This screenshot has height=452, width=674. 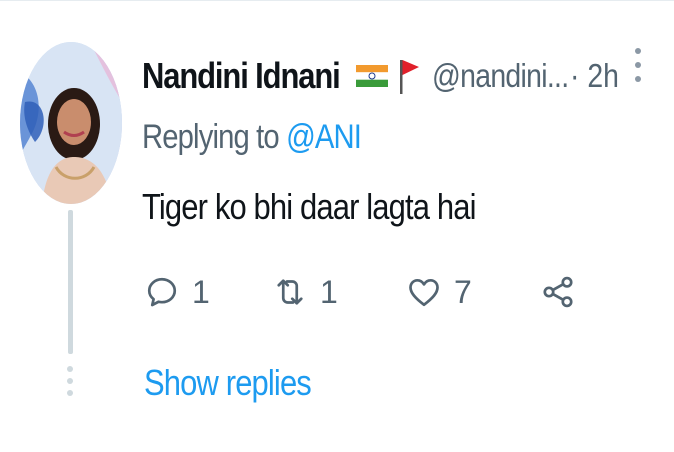 I want to click on share-icon, so click(x=558, y=292).